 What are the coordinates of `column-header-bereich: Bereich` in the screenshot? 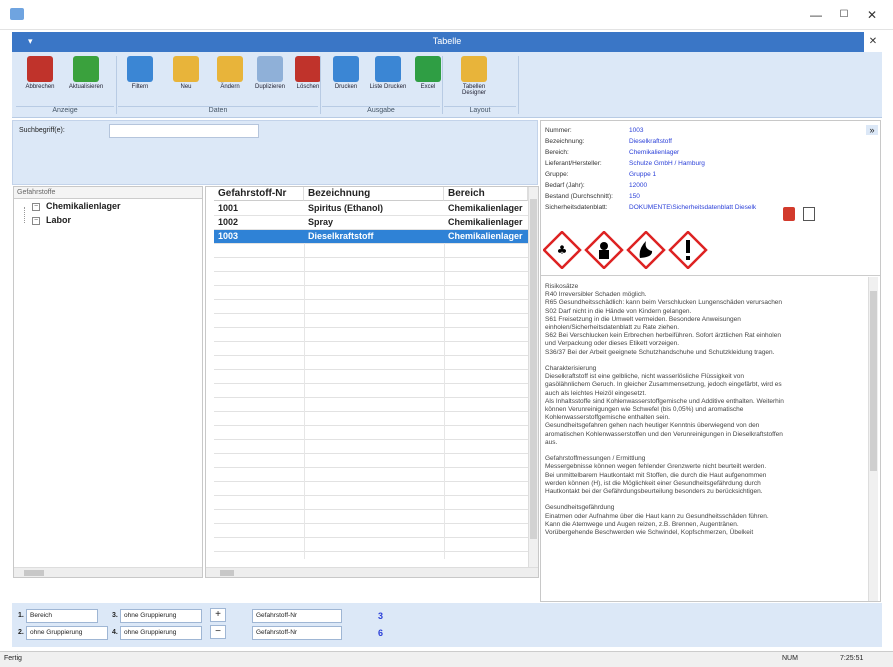 It's located at (486, 194).